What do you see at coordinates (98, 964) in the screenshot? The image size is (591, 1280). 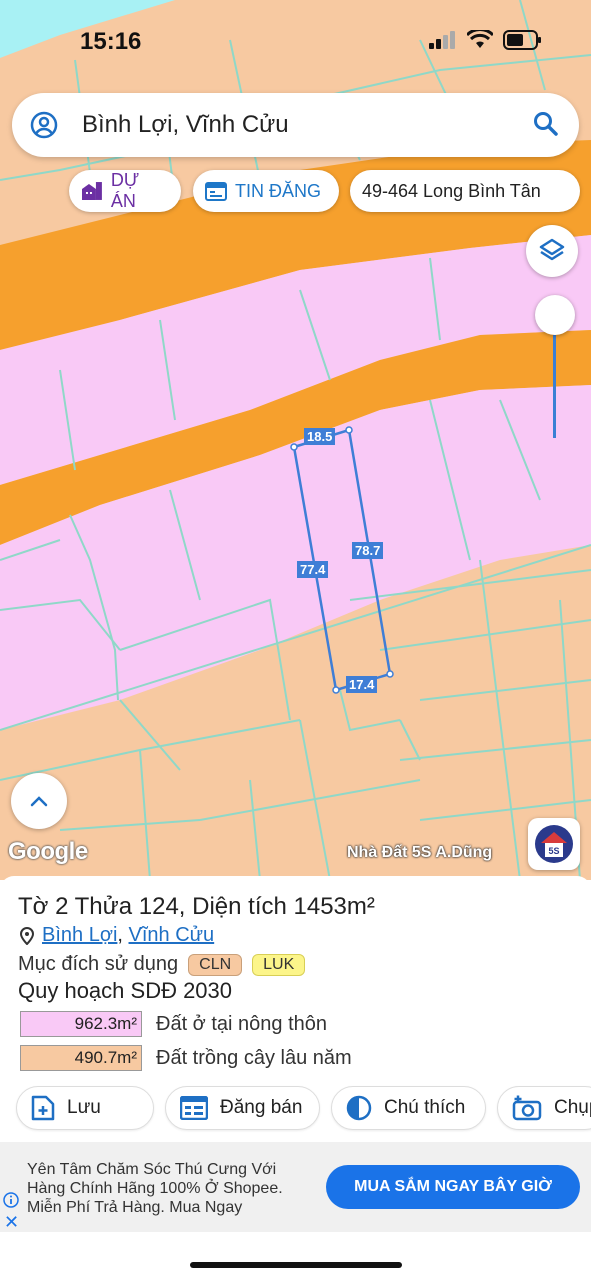 I see `purpose-label: Mục đích sử dụng` at bounding box center [98, 964].